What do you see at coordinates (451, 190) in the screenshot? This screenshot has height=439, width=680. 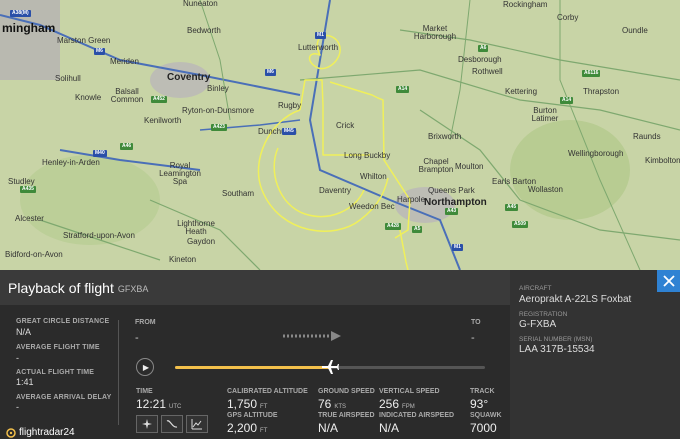 I see `map-label: Queens Park` at bounding box center [451, 190].